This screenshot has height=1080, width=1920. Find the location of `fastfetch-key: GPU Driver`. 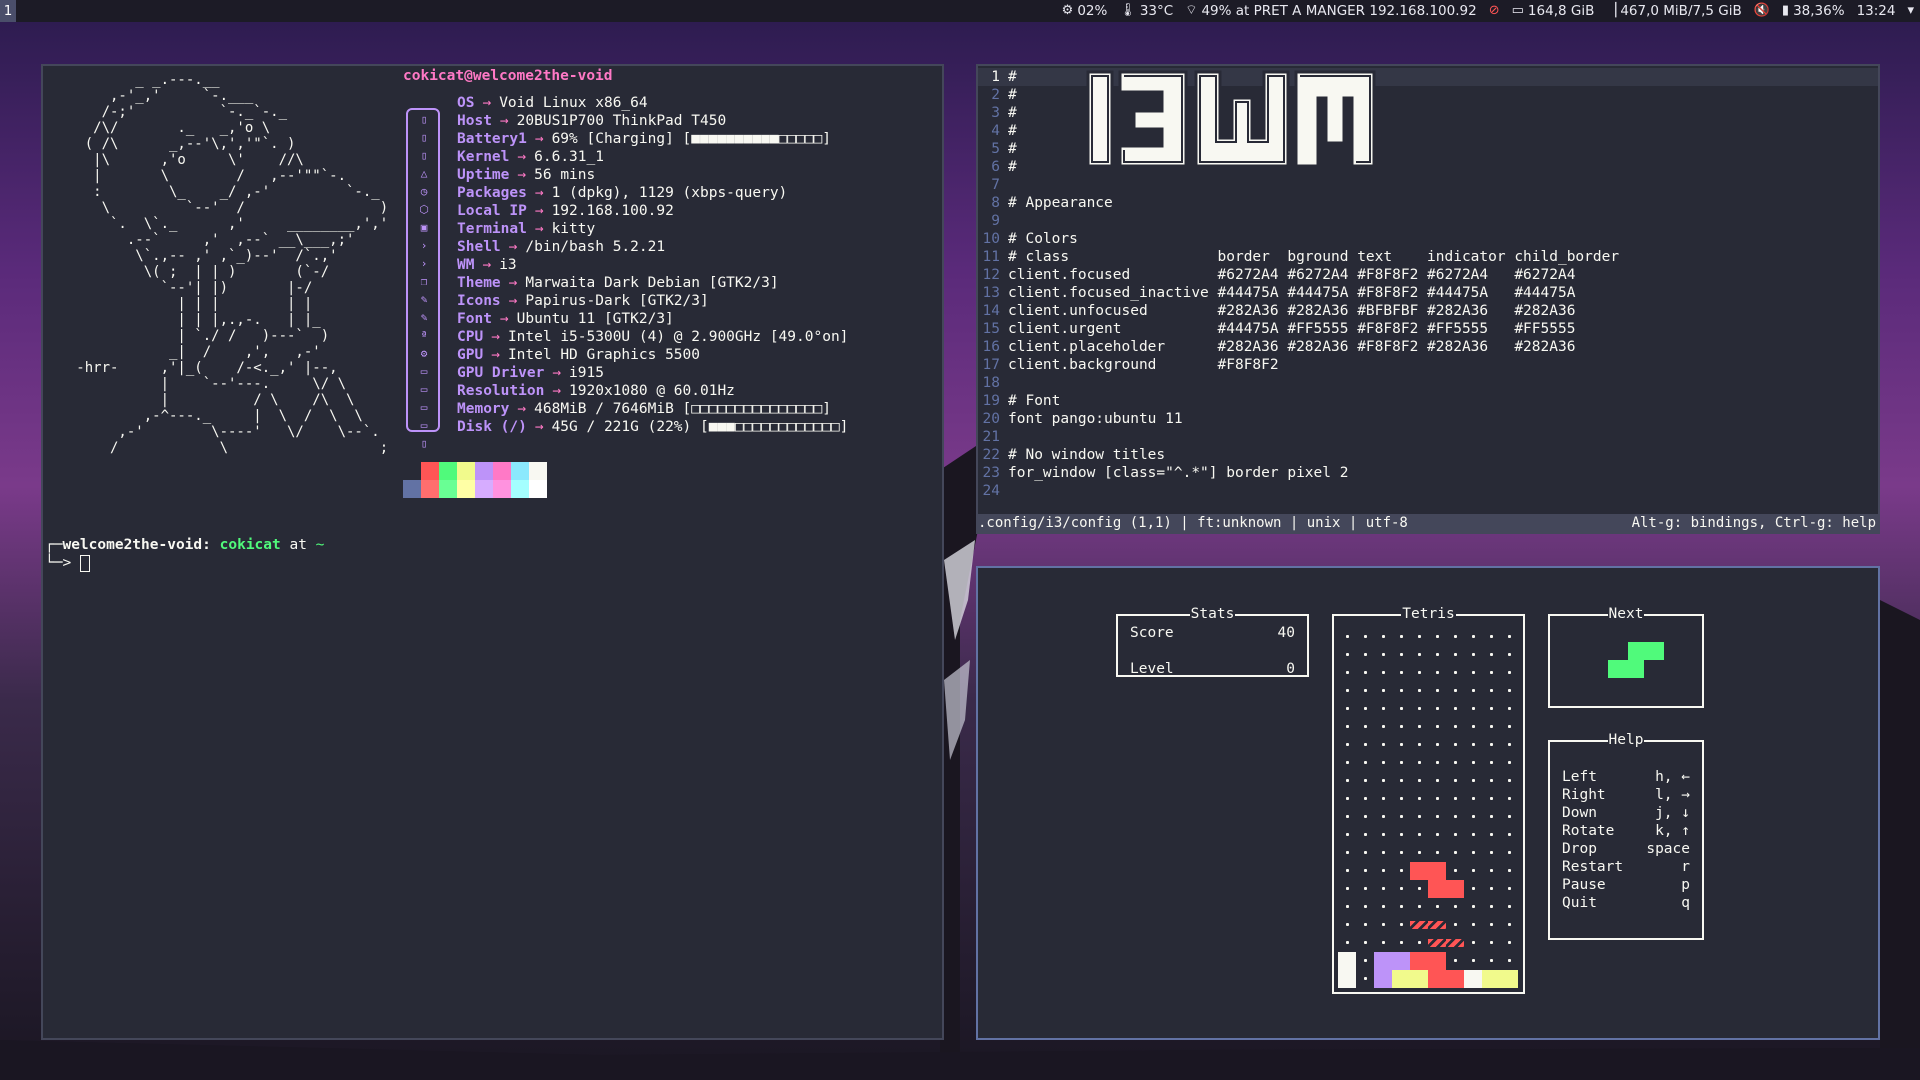

fastfetch-key: GPU Driver is located at coordinates (501, 373).